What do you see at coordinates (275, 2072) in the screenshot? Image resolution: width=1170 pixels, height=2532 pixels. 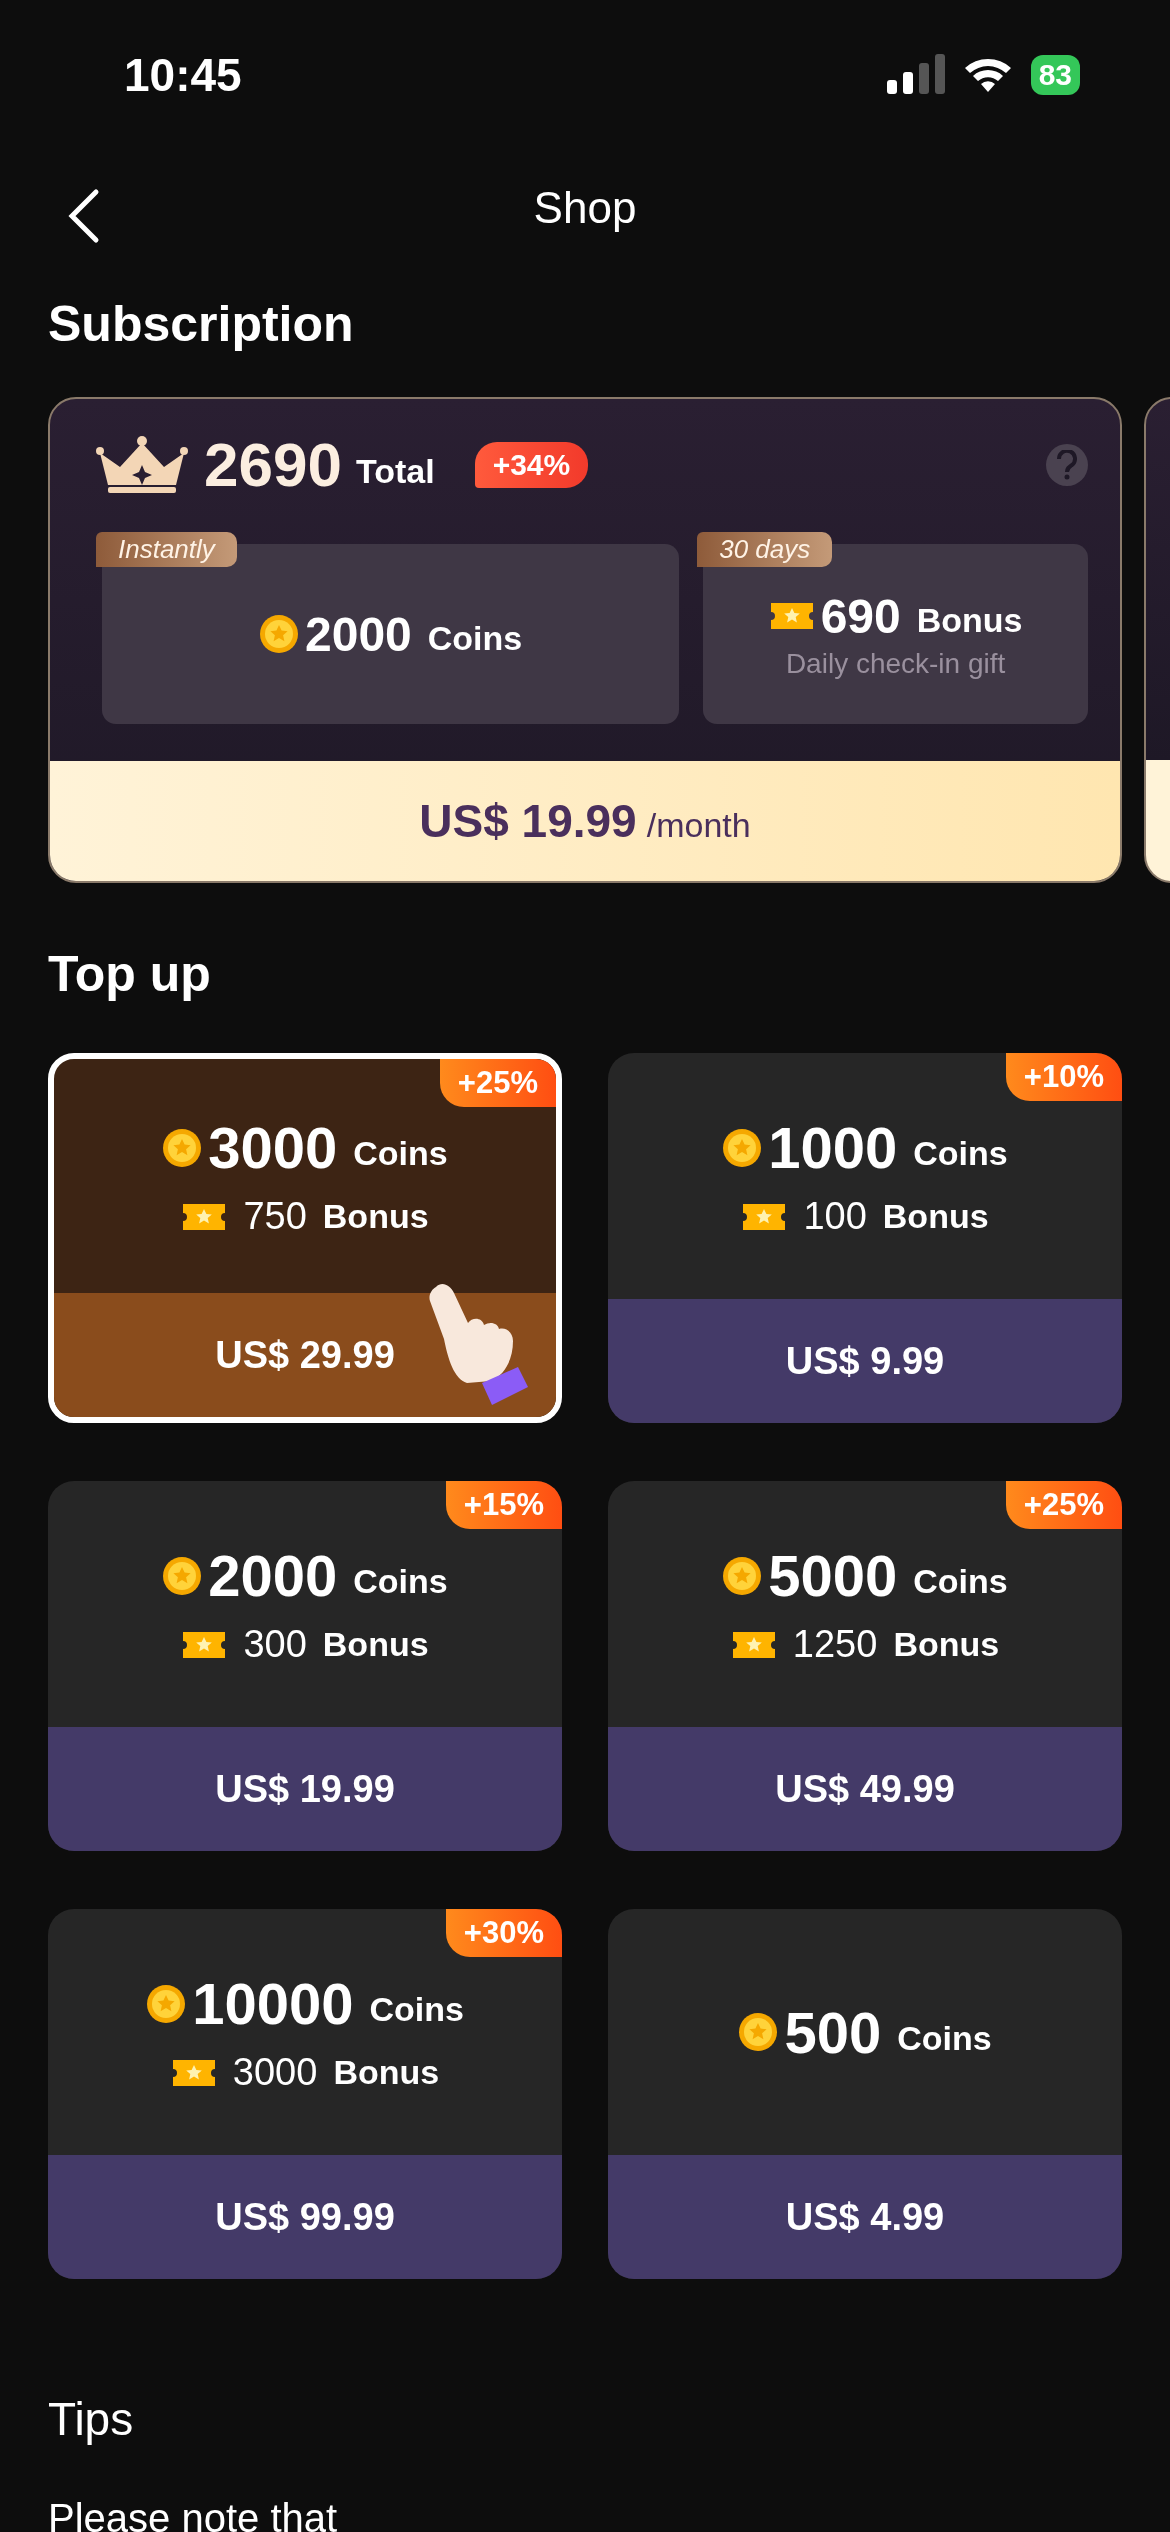 I see `bonus-amount: 3000` at bounding box center [275, 2072].